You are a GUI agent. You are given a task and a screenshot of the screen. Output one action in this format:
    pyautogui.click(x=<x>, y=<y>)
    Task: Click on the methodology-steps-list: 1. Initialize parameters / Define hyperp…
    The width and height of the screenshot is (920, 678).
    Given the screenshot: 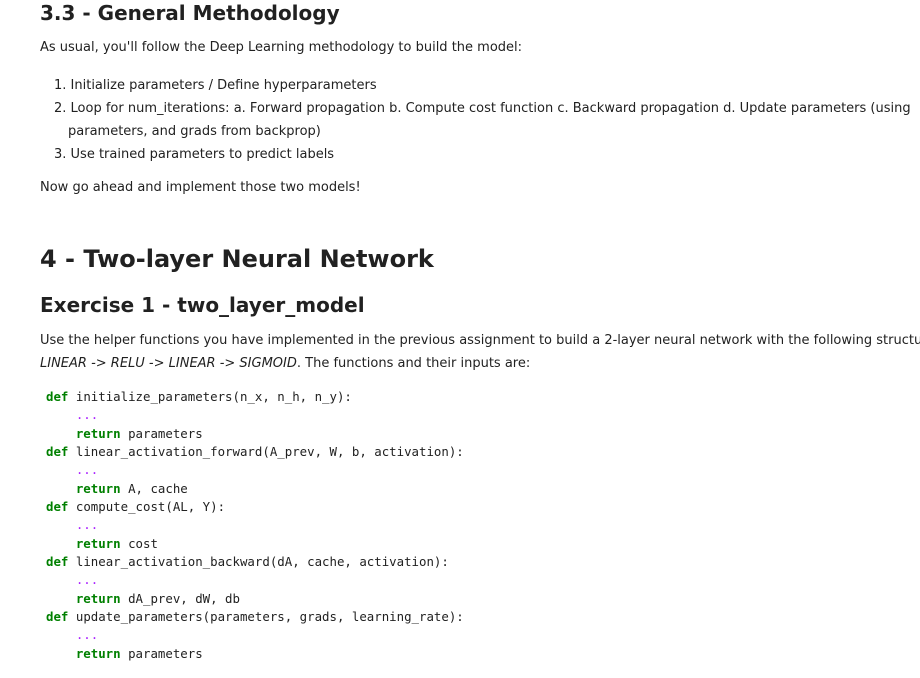 What is the action you would take?
    pyautogui.click(x=482, y=120)
    